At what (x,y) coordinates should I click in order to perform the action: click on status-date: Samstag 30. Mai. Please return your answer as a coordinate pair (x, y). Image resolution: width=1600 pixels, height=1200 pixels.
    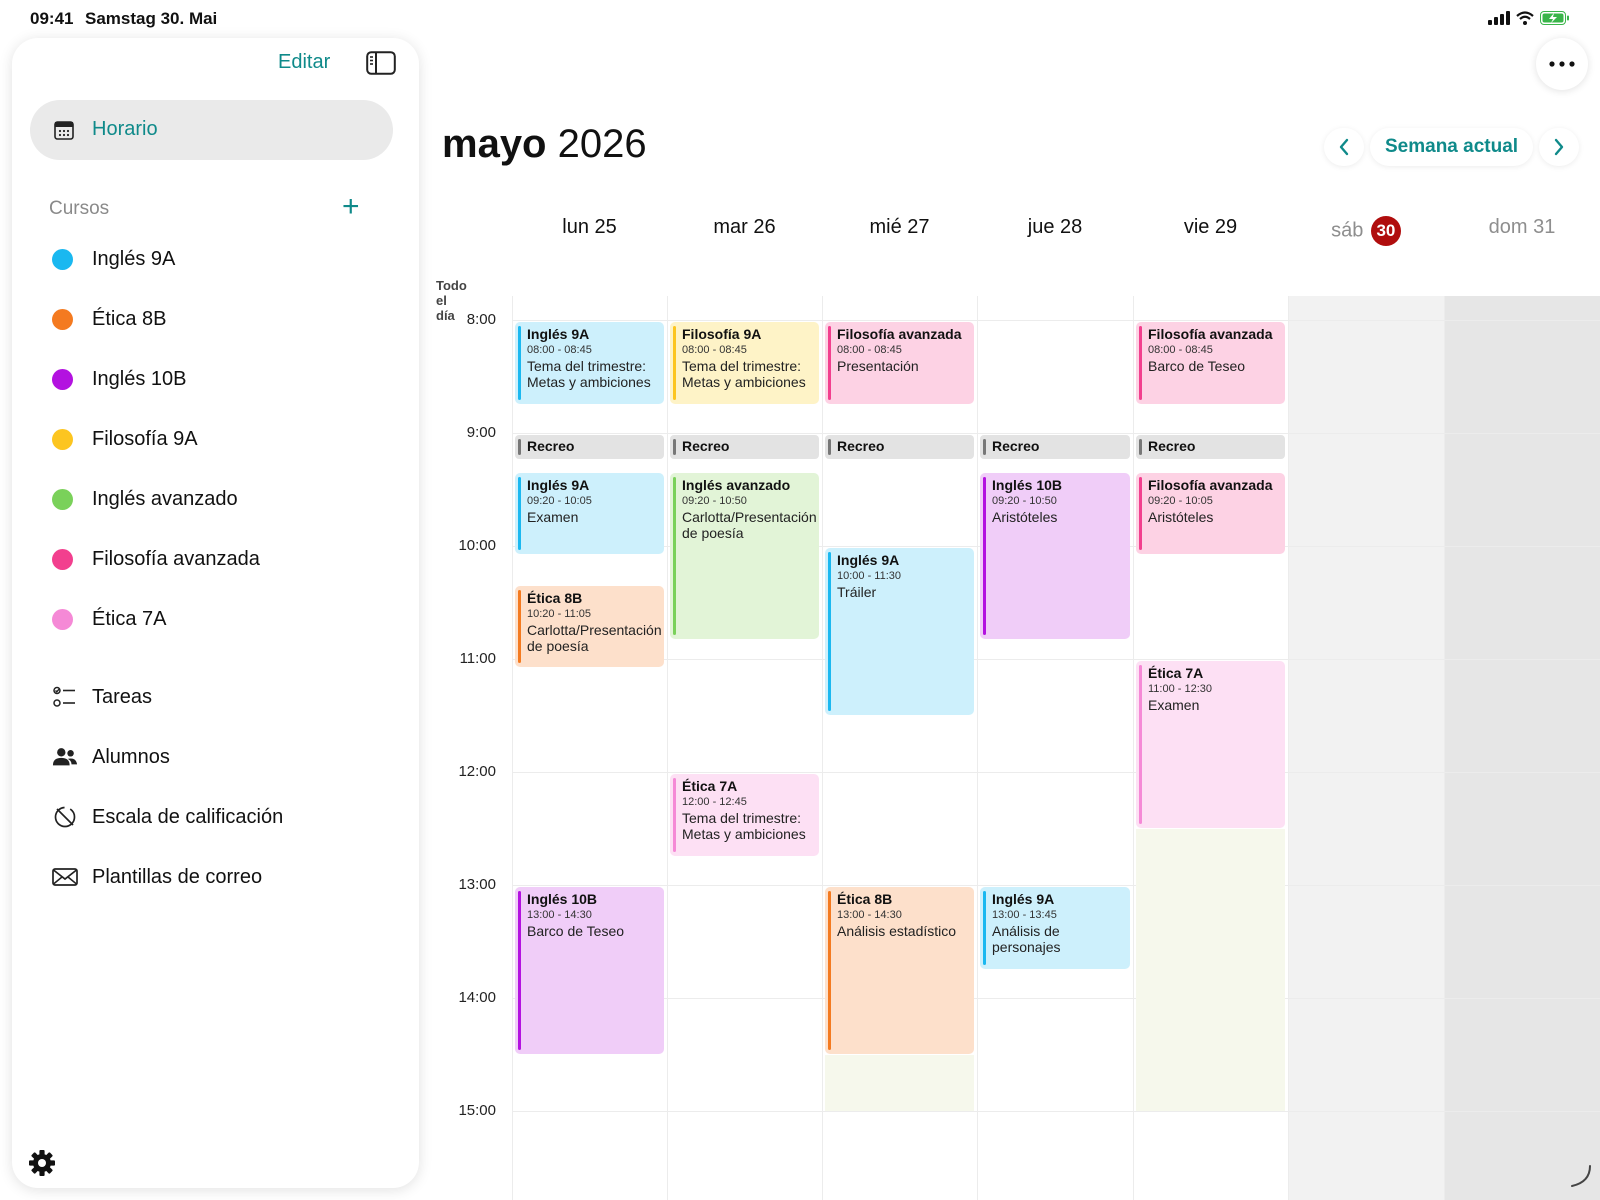
    Looking at the image, I should click on (151, 18).